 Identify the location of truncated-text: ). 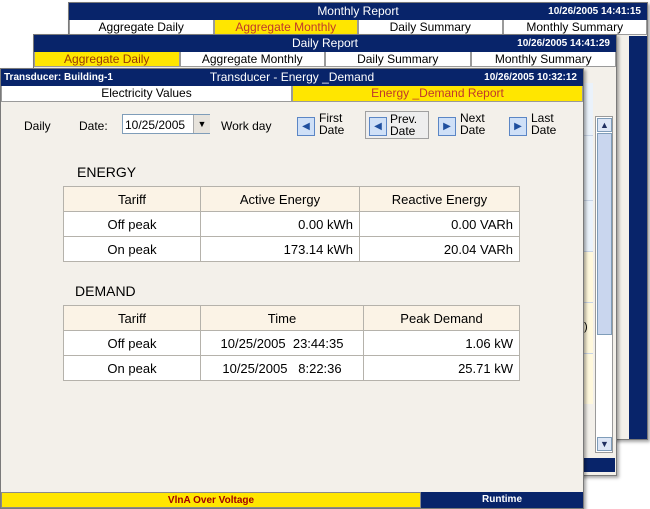
(586, 327).